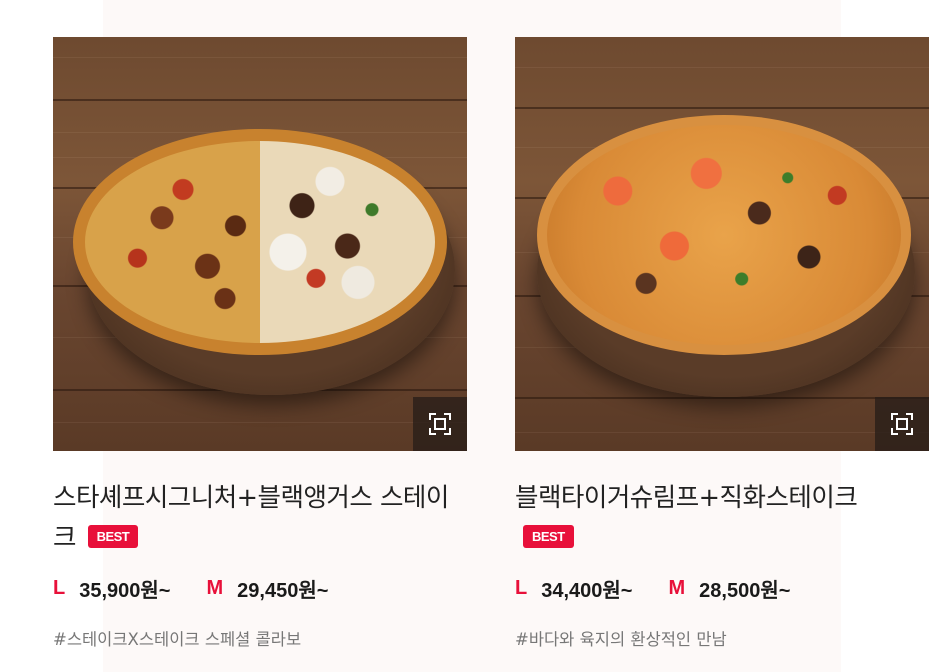  I want to click on price-row: L 35,900원~ M 29,450원~, so click(260, 588).